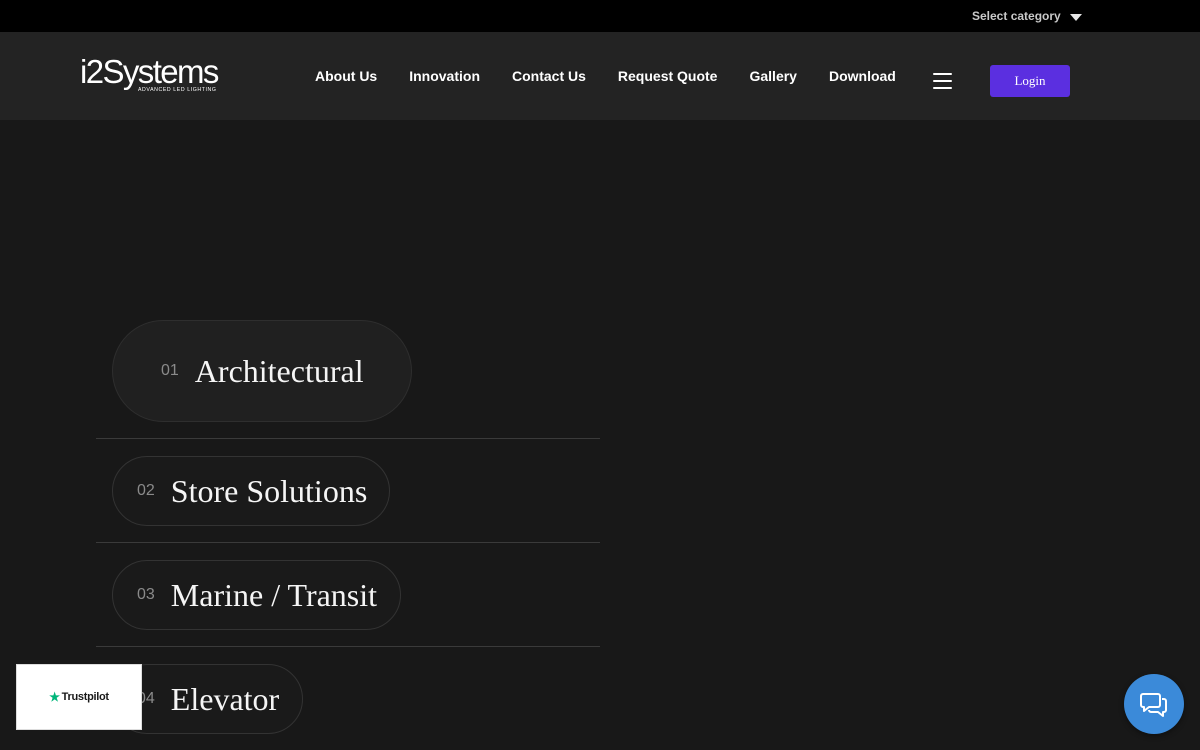  What do you see at coordinates (279, 370) in the screenshot?
I see `category-label: Architectural` at bounding box center [279, 370].